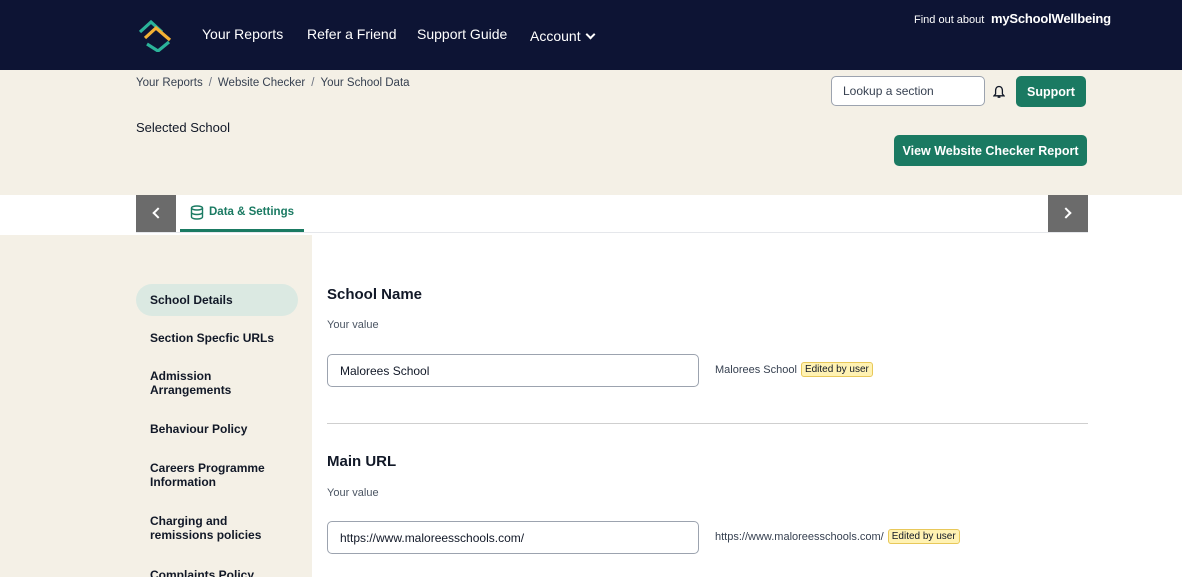 Image resolution: width=1182 pixels, height=577 pixels. What do you see at coordinates (799, 536) in the screenshot?
I see `main-url-current-text: https://www.maloreesschools.com/` at bounding box center [799, 536].